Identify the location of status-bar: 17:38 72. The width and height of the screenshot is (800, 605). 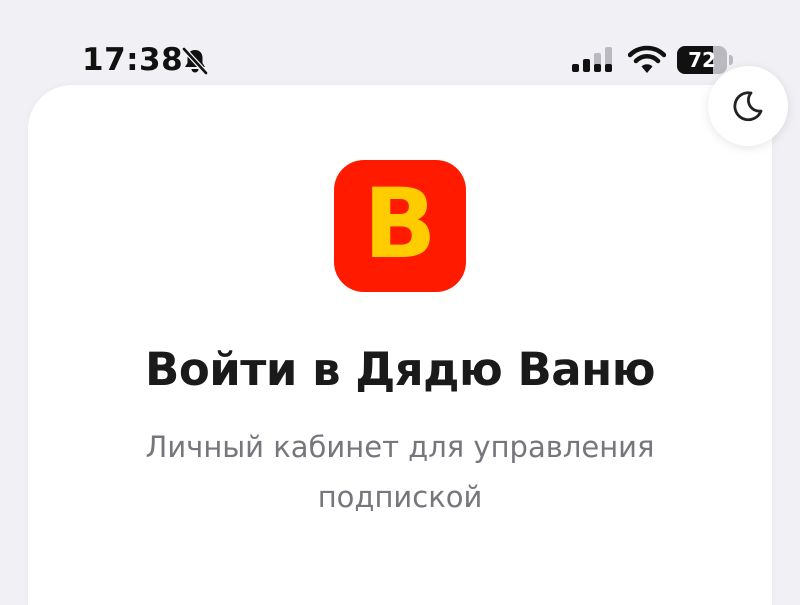
(400, 45).